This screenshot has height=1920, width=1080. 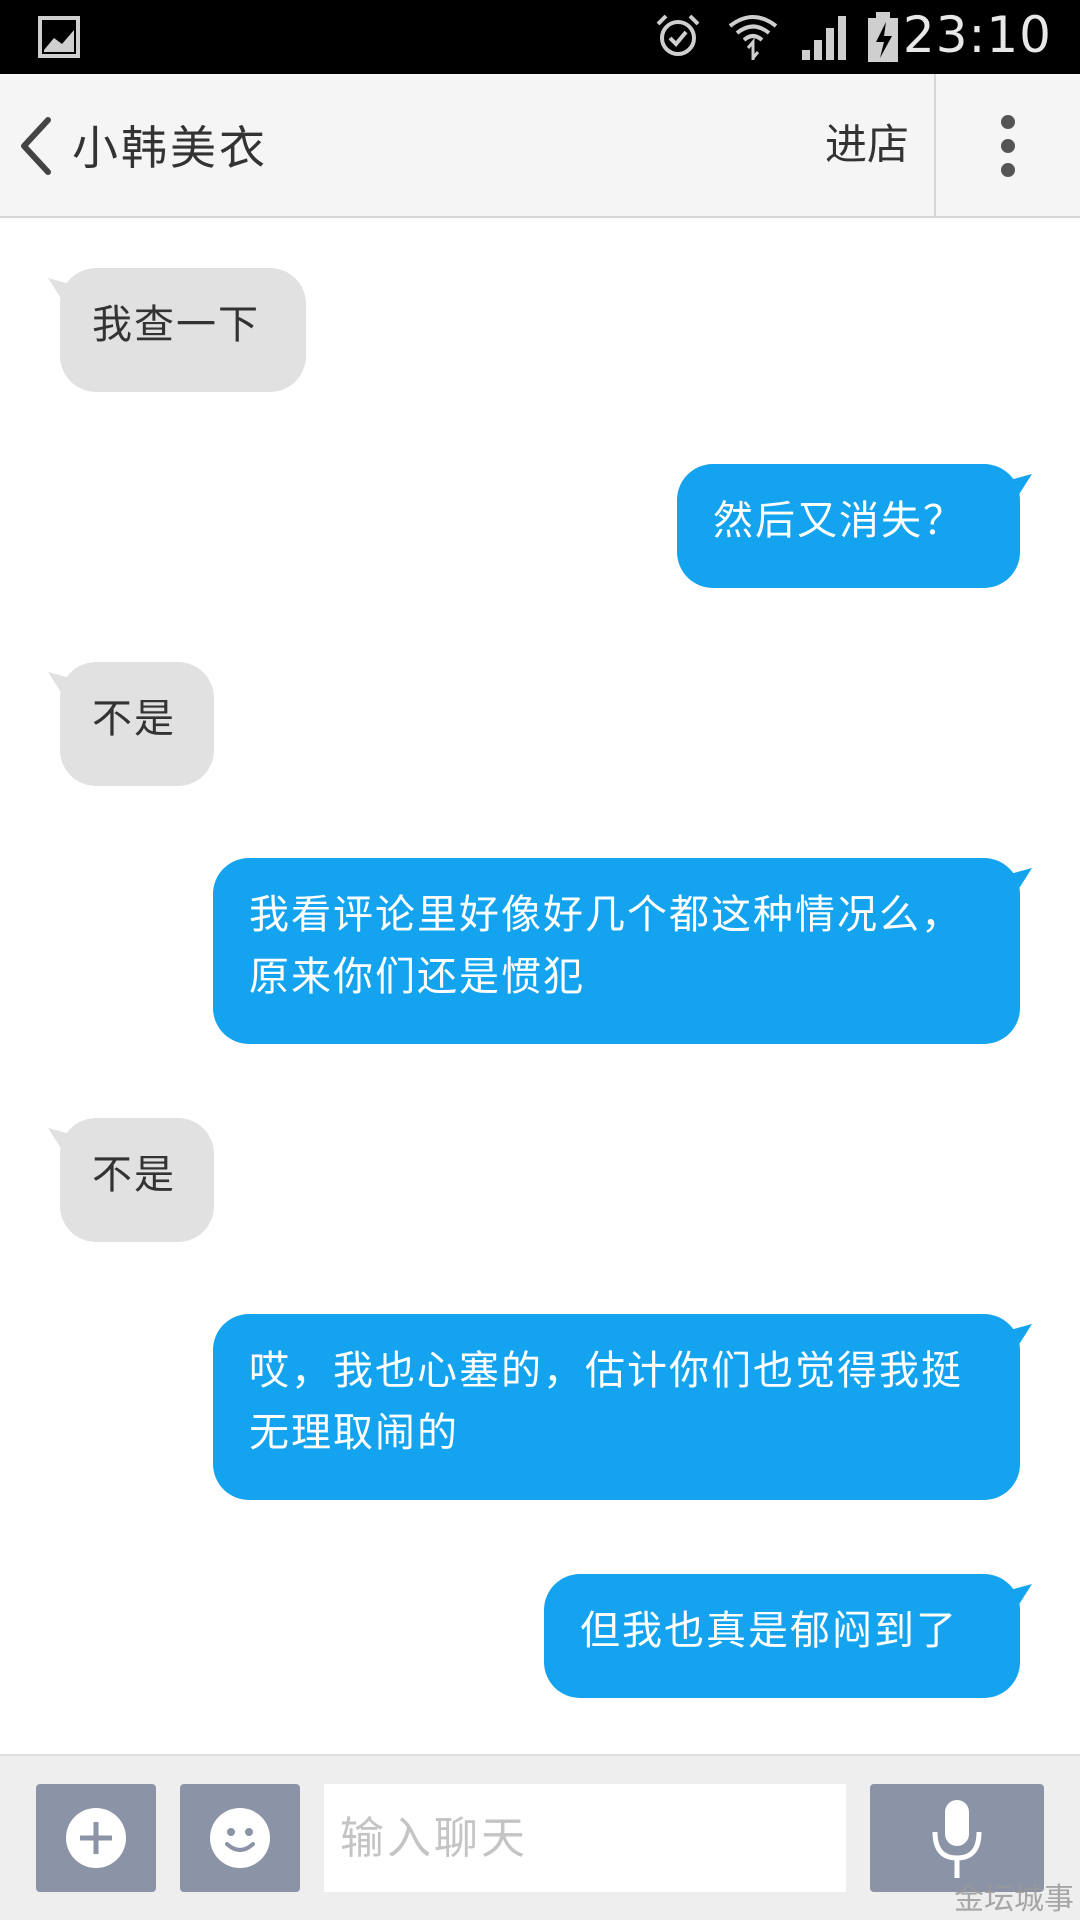 I want to click on wifi-icon, so click(x=753, y=37).